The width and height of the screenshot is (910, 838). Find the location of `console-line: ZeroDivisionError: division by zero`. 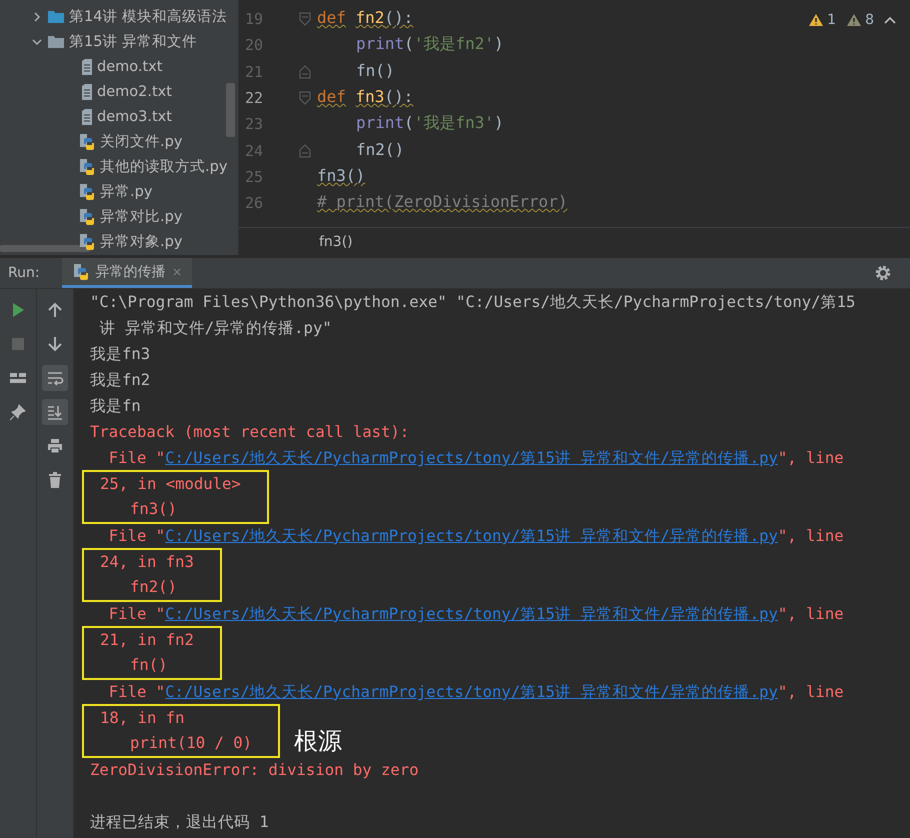

console-line: ZeroDivisionError: division by zero is located at coordinates (255, 770).